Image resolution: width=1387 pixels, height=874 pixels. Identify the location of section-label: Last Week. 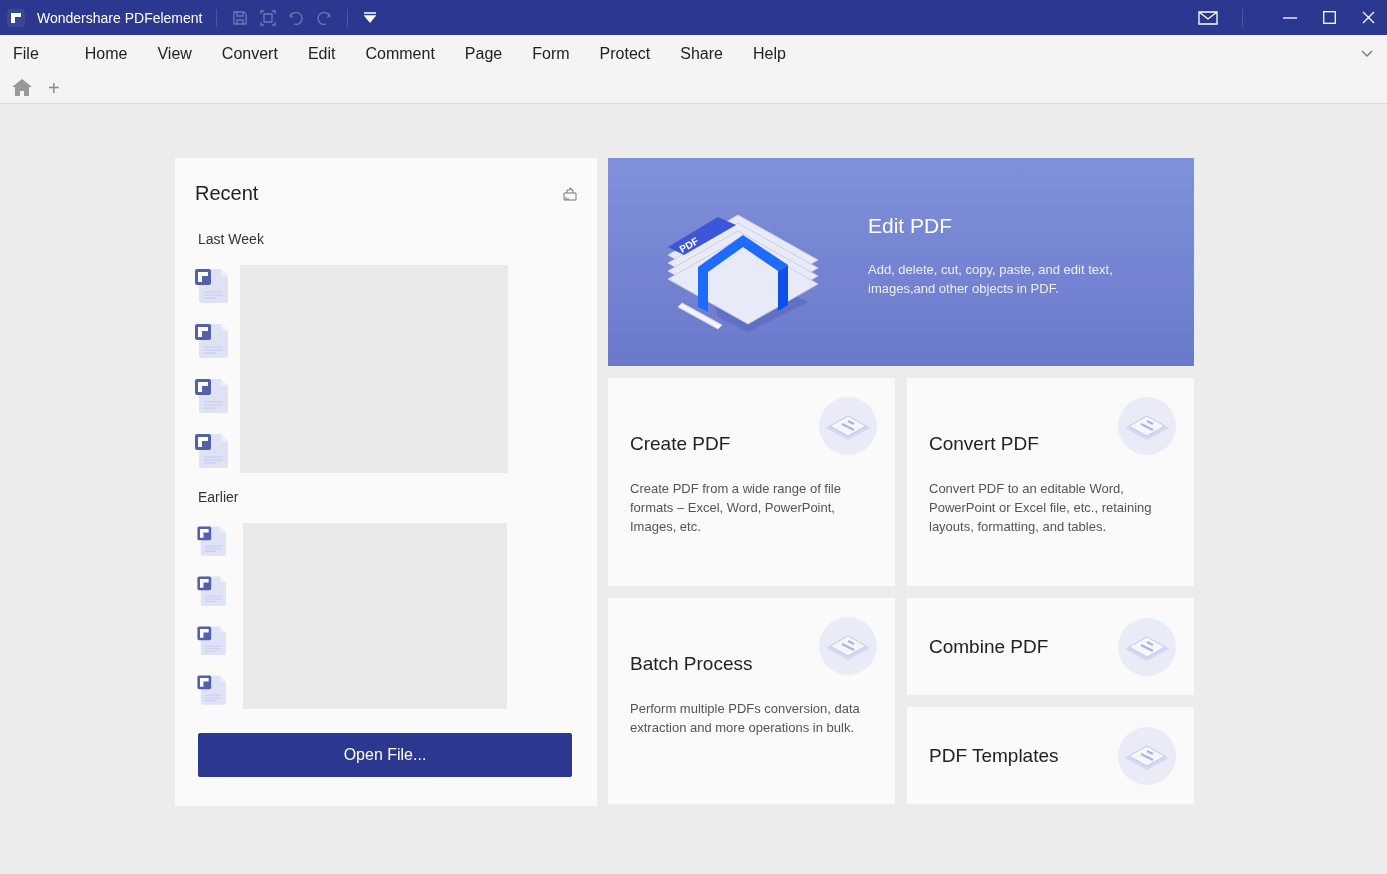
(231, 239).